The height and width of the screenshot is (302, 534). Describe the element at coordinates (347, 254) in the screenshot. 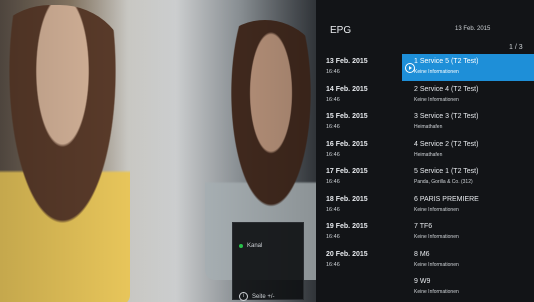

I see `row-date: 20 Feb. 2015` at that location.